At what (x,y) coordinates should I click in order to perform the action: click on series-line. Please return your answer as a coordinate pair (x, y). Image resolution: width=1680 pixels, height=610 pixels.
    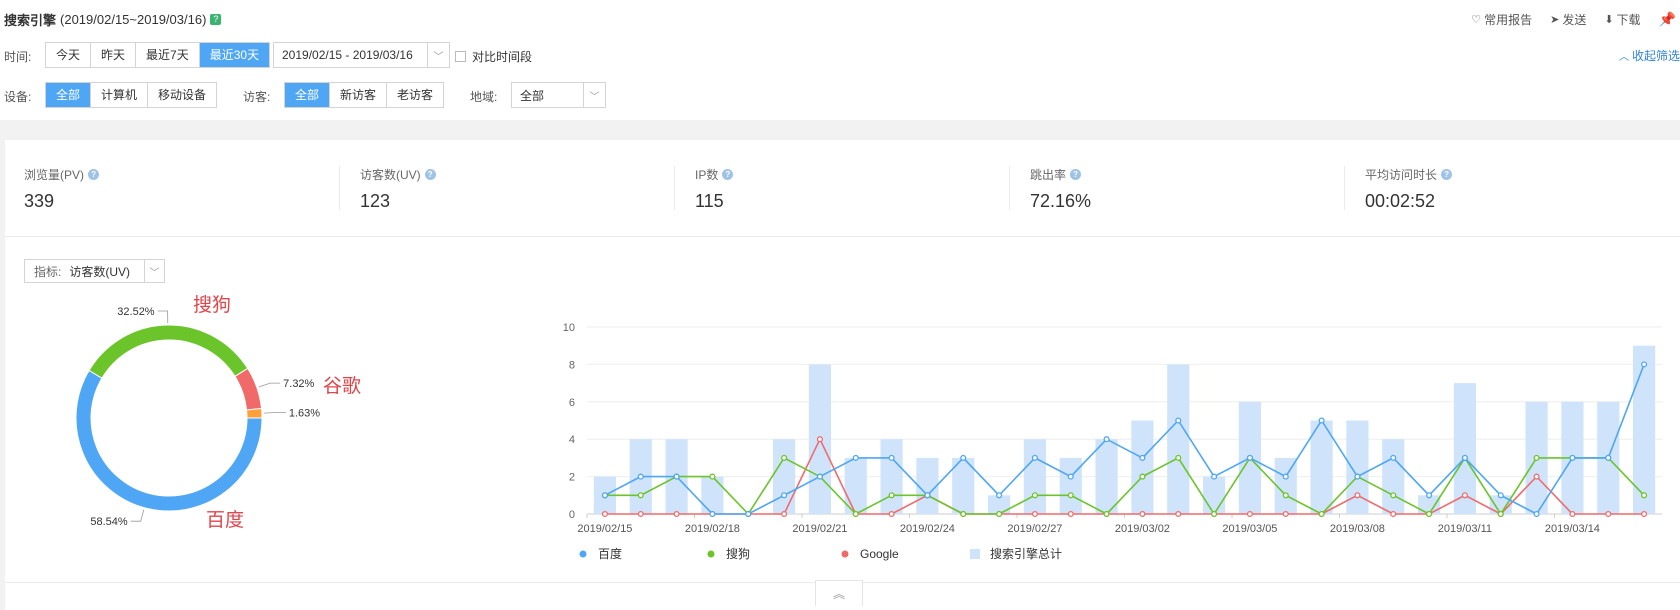
    Looking at the image, I should click on (1124, 486).